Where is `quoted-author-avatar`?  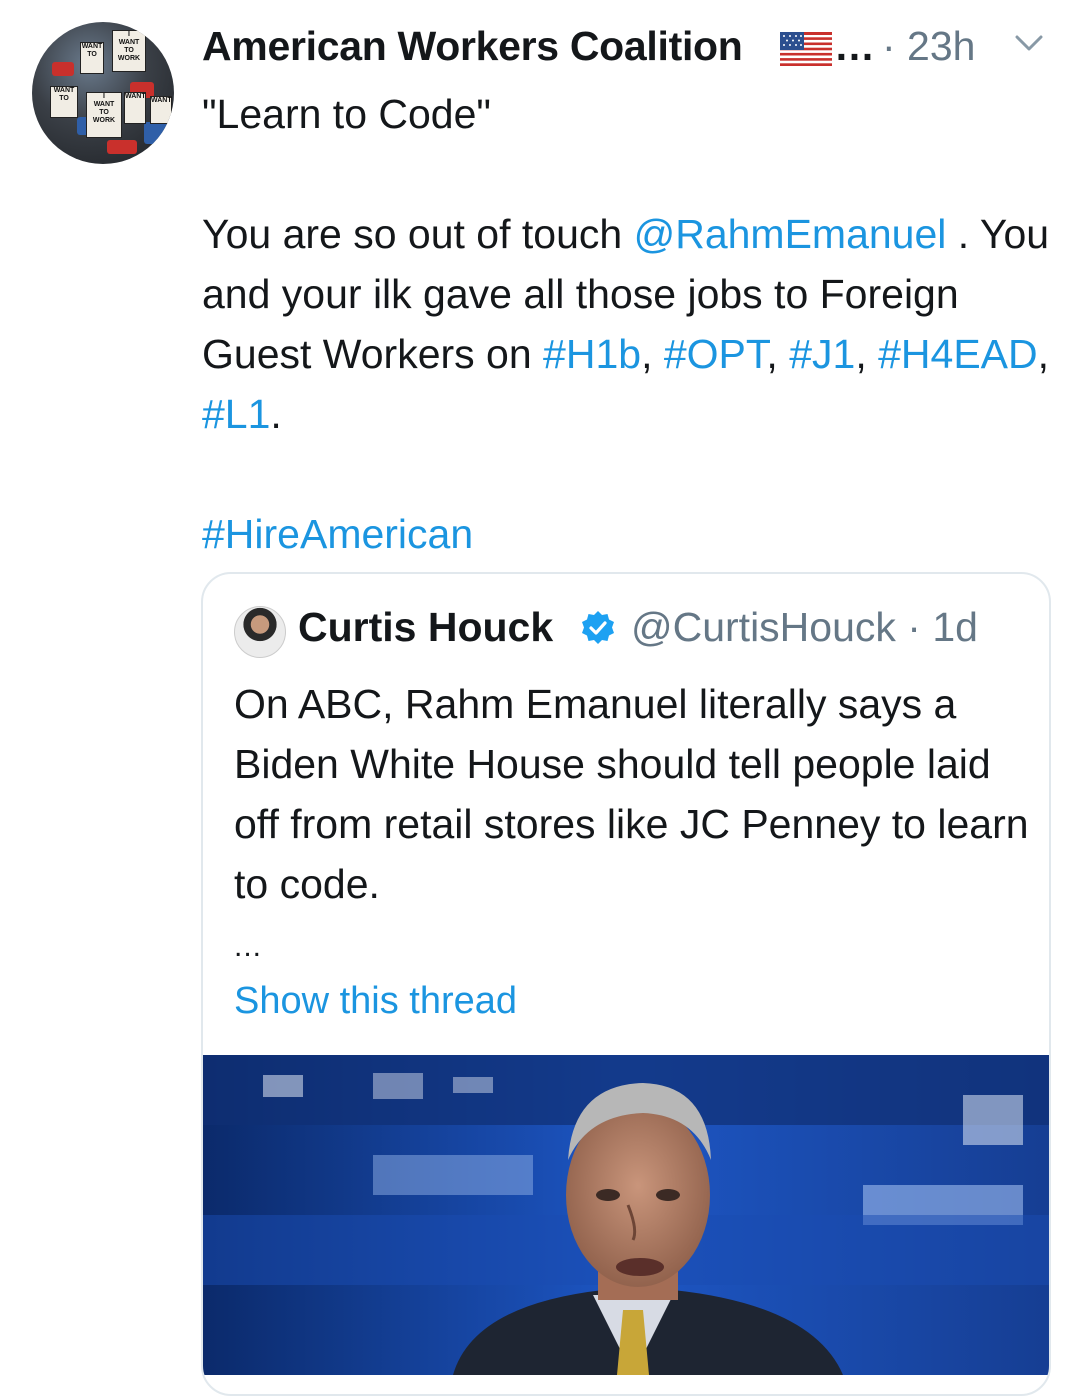 quoted-author-avatar is located at coordinates (260, 632).